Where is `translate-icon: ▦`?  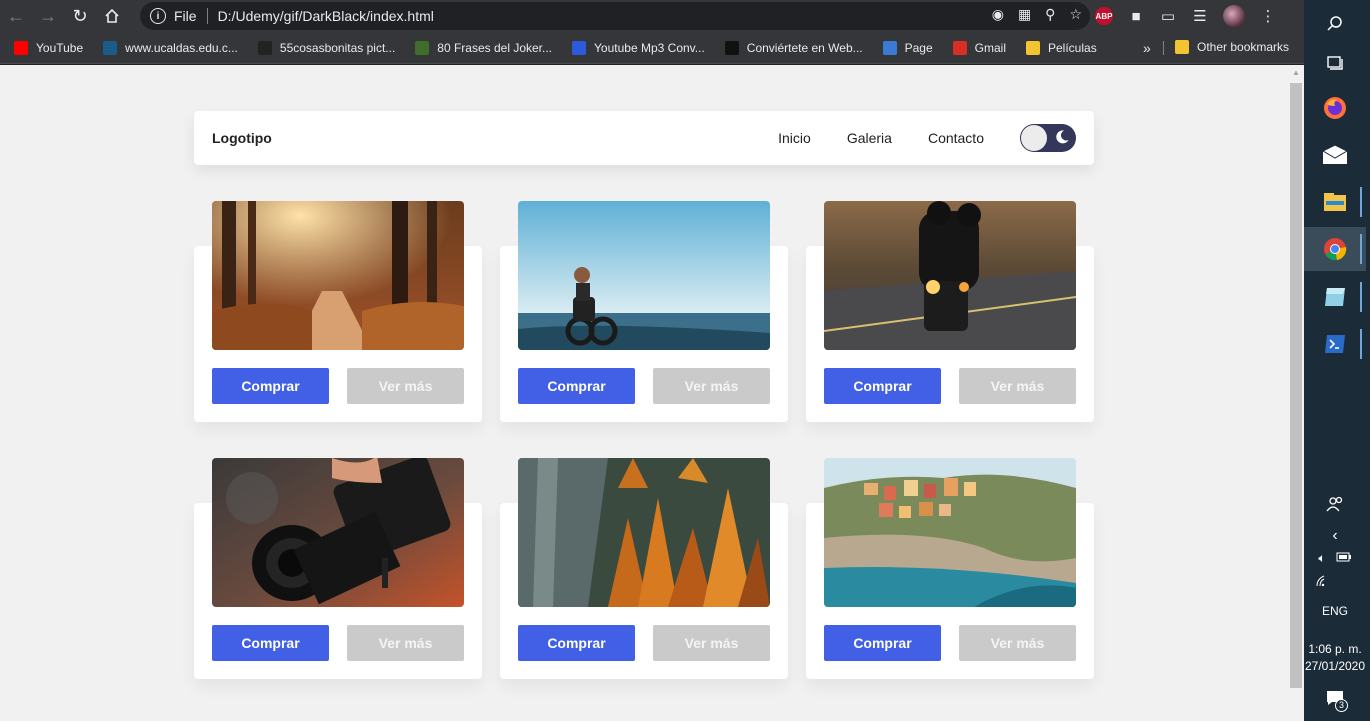
translate-icon: ▦ is located at coordinates (1024, 14).